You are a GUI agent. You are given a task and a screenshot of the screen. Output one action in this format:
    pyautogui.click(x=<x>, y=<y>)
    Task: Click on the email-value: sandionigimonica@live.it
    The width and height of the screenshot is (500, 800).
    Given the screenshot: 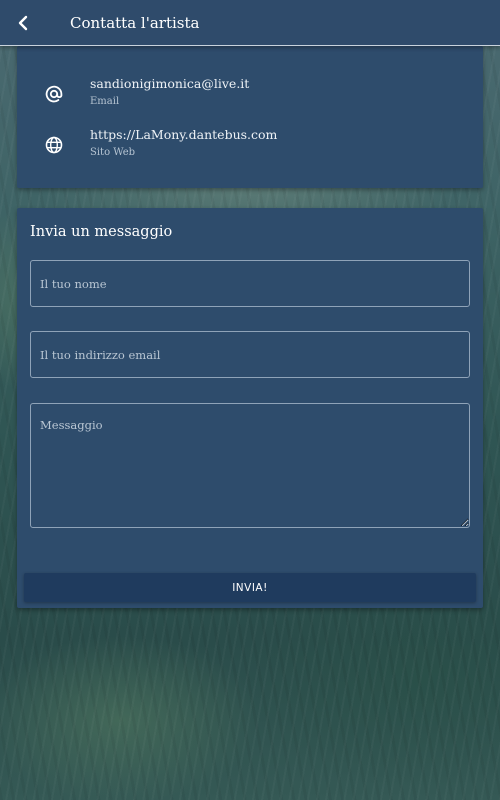 What is the action you would take?
    pyautogui.click(x=170, y=83)
    